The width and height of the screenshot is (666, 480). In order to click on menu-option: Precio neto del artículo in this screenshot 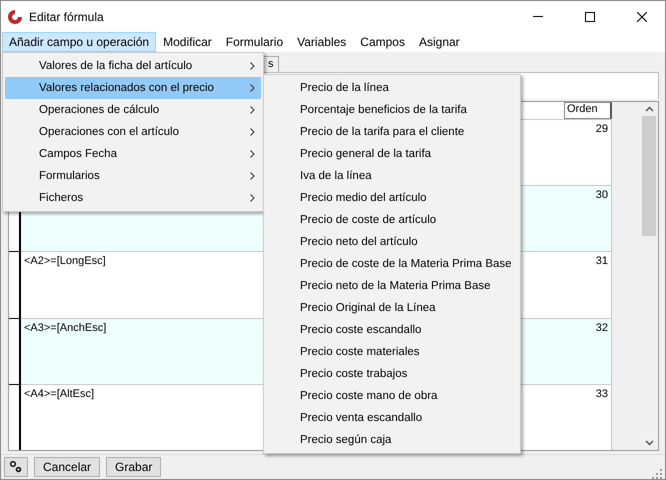, I will do `click(392, 242)`.